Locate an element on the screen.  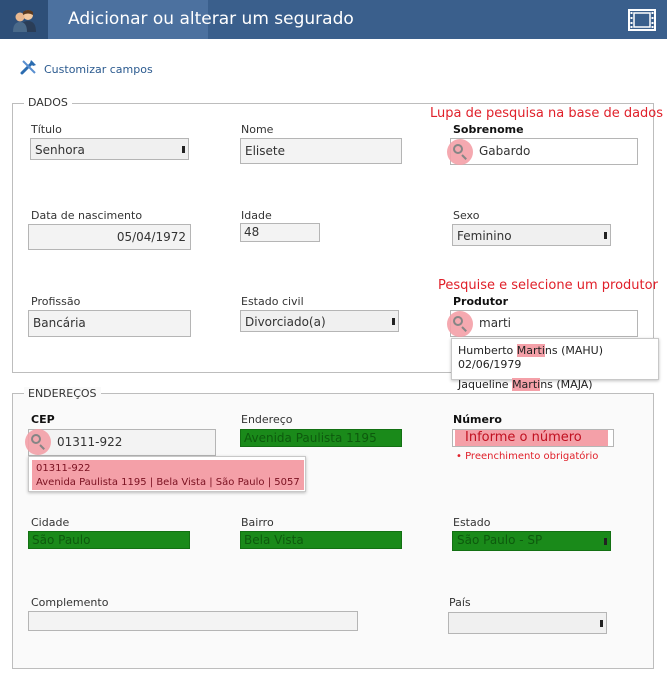
profissao-label: Profissão is located at coordinates (56, 301).